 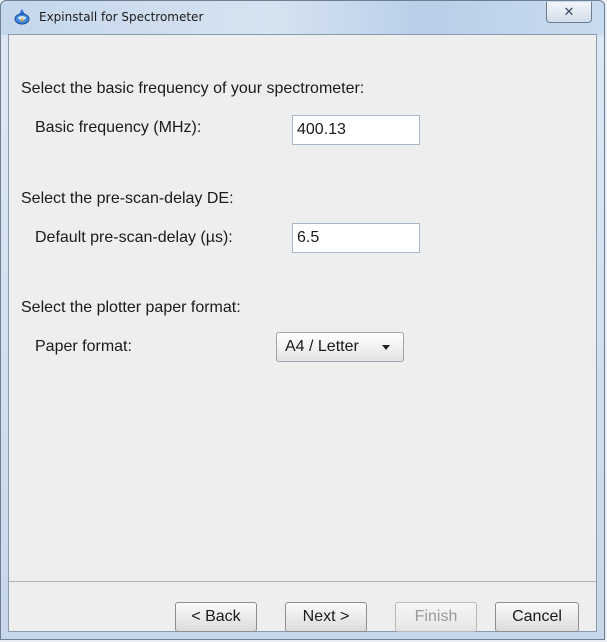 What do you see at coordinates (22, 17) in the screenshot?
I see `spectrometer-app-icon` at bounding box center [22, 17].